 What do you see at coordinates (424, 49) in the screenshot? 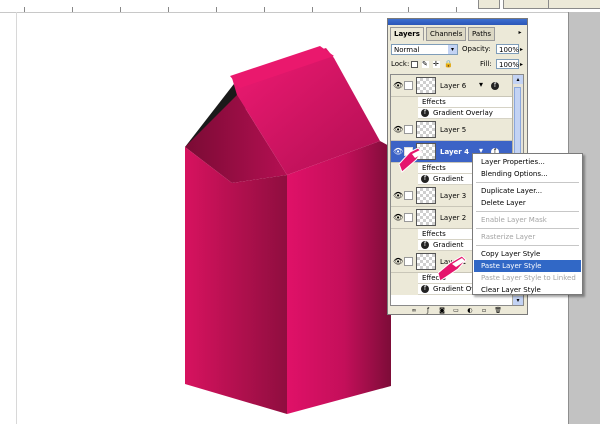
I see `blend-mode-select: Normal ▾` at bounding box center [424, 49].